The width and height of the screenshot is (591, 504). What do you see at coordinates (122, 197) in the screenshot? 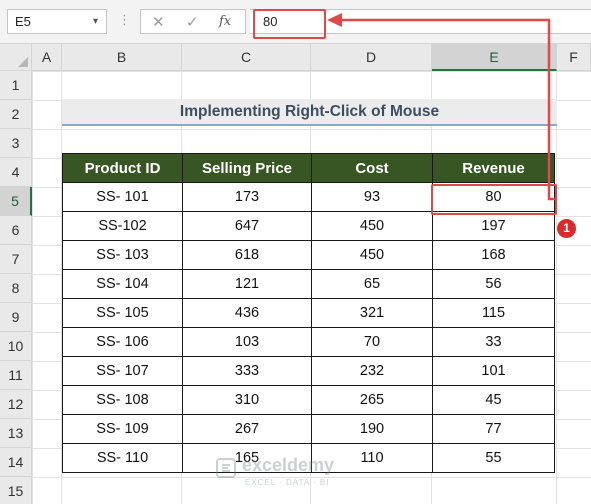
I see `cell-product-id: SS- 101` at bounding box center [122, 197].